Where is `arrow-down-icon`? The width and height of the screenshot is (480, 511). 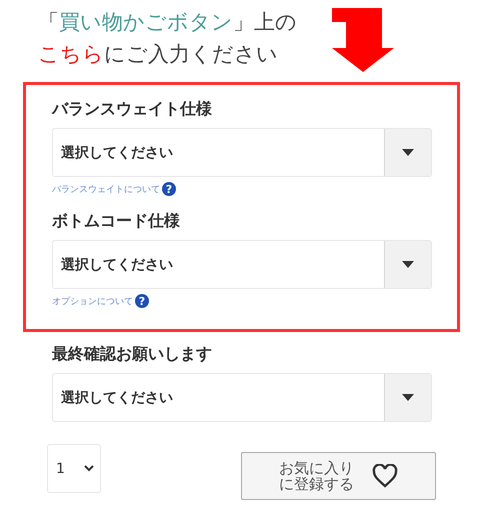
arrow-down-icon is located at coordinates (363, 40).